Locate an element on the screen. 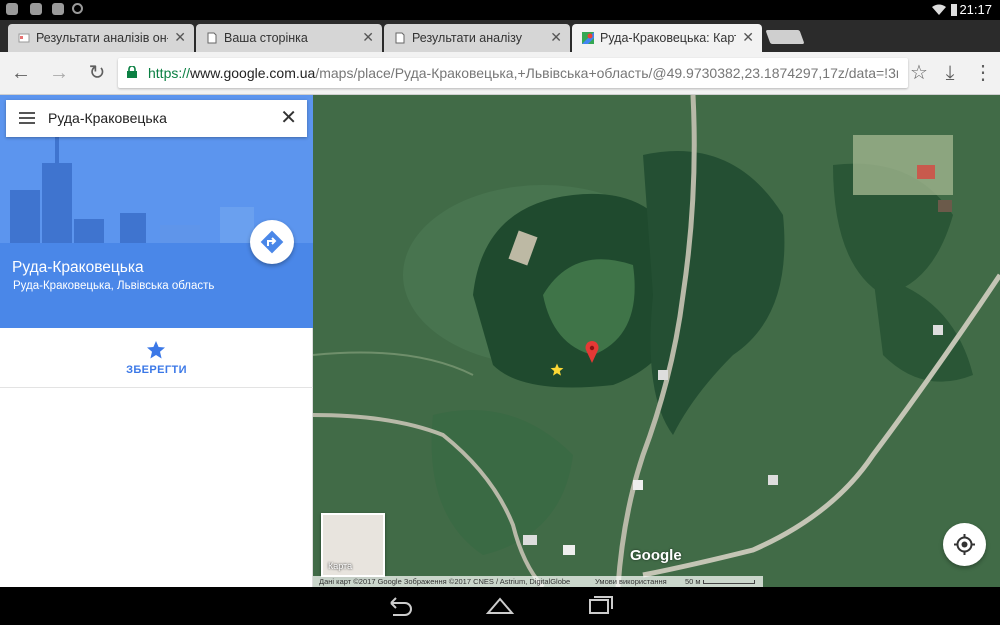  map-type-label: Карта is located at coordinates (340, 566).